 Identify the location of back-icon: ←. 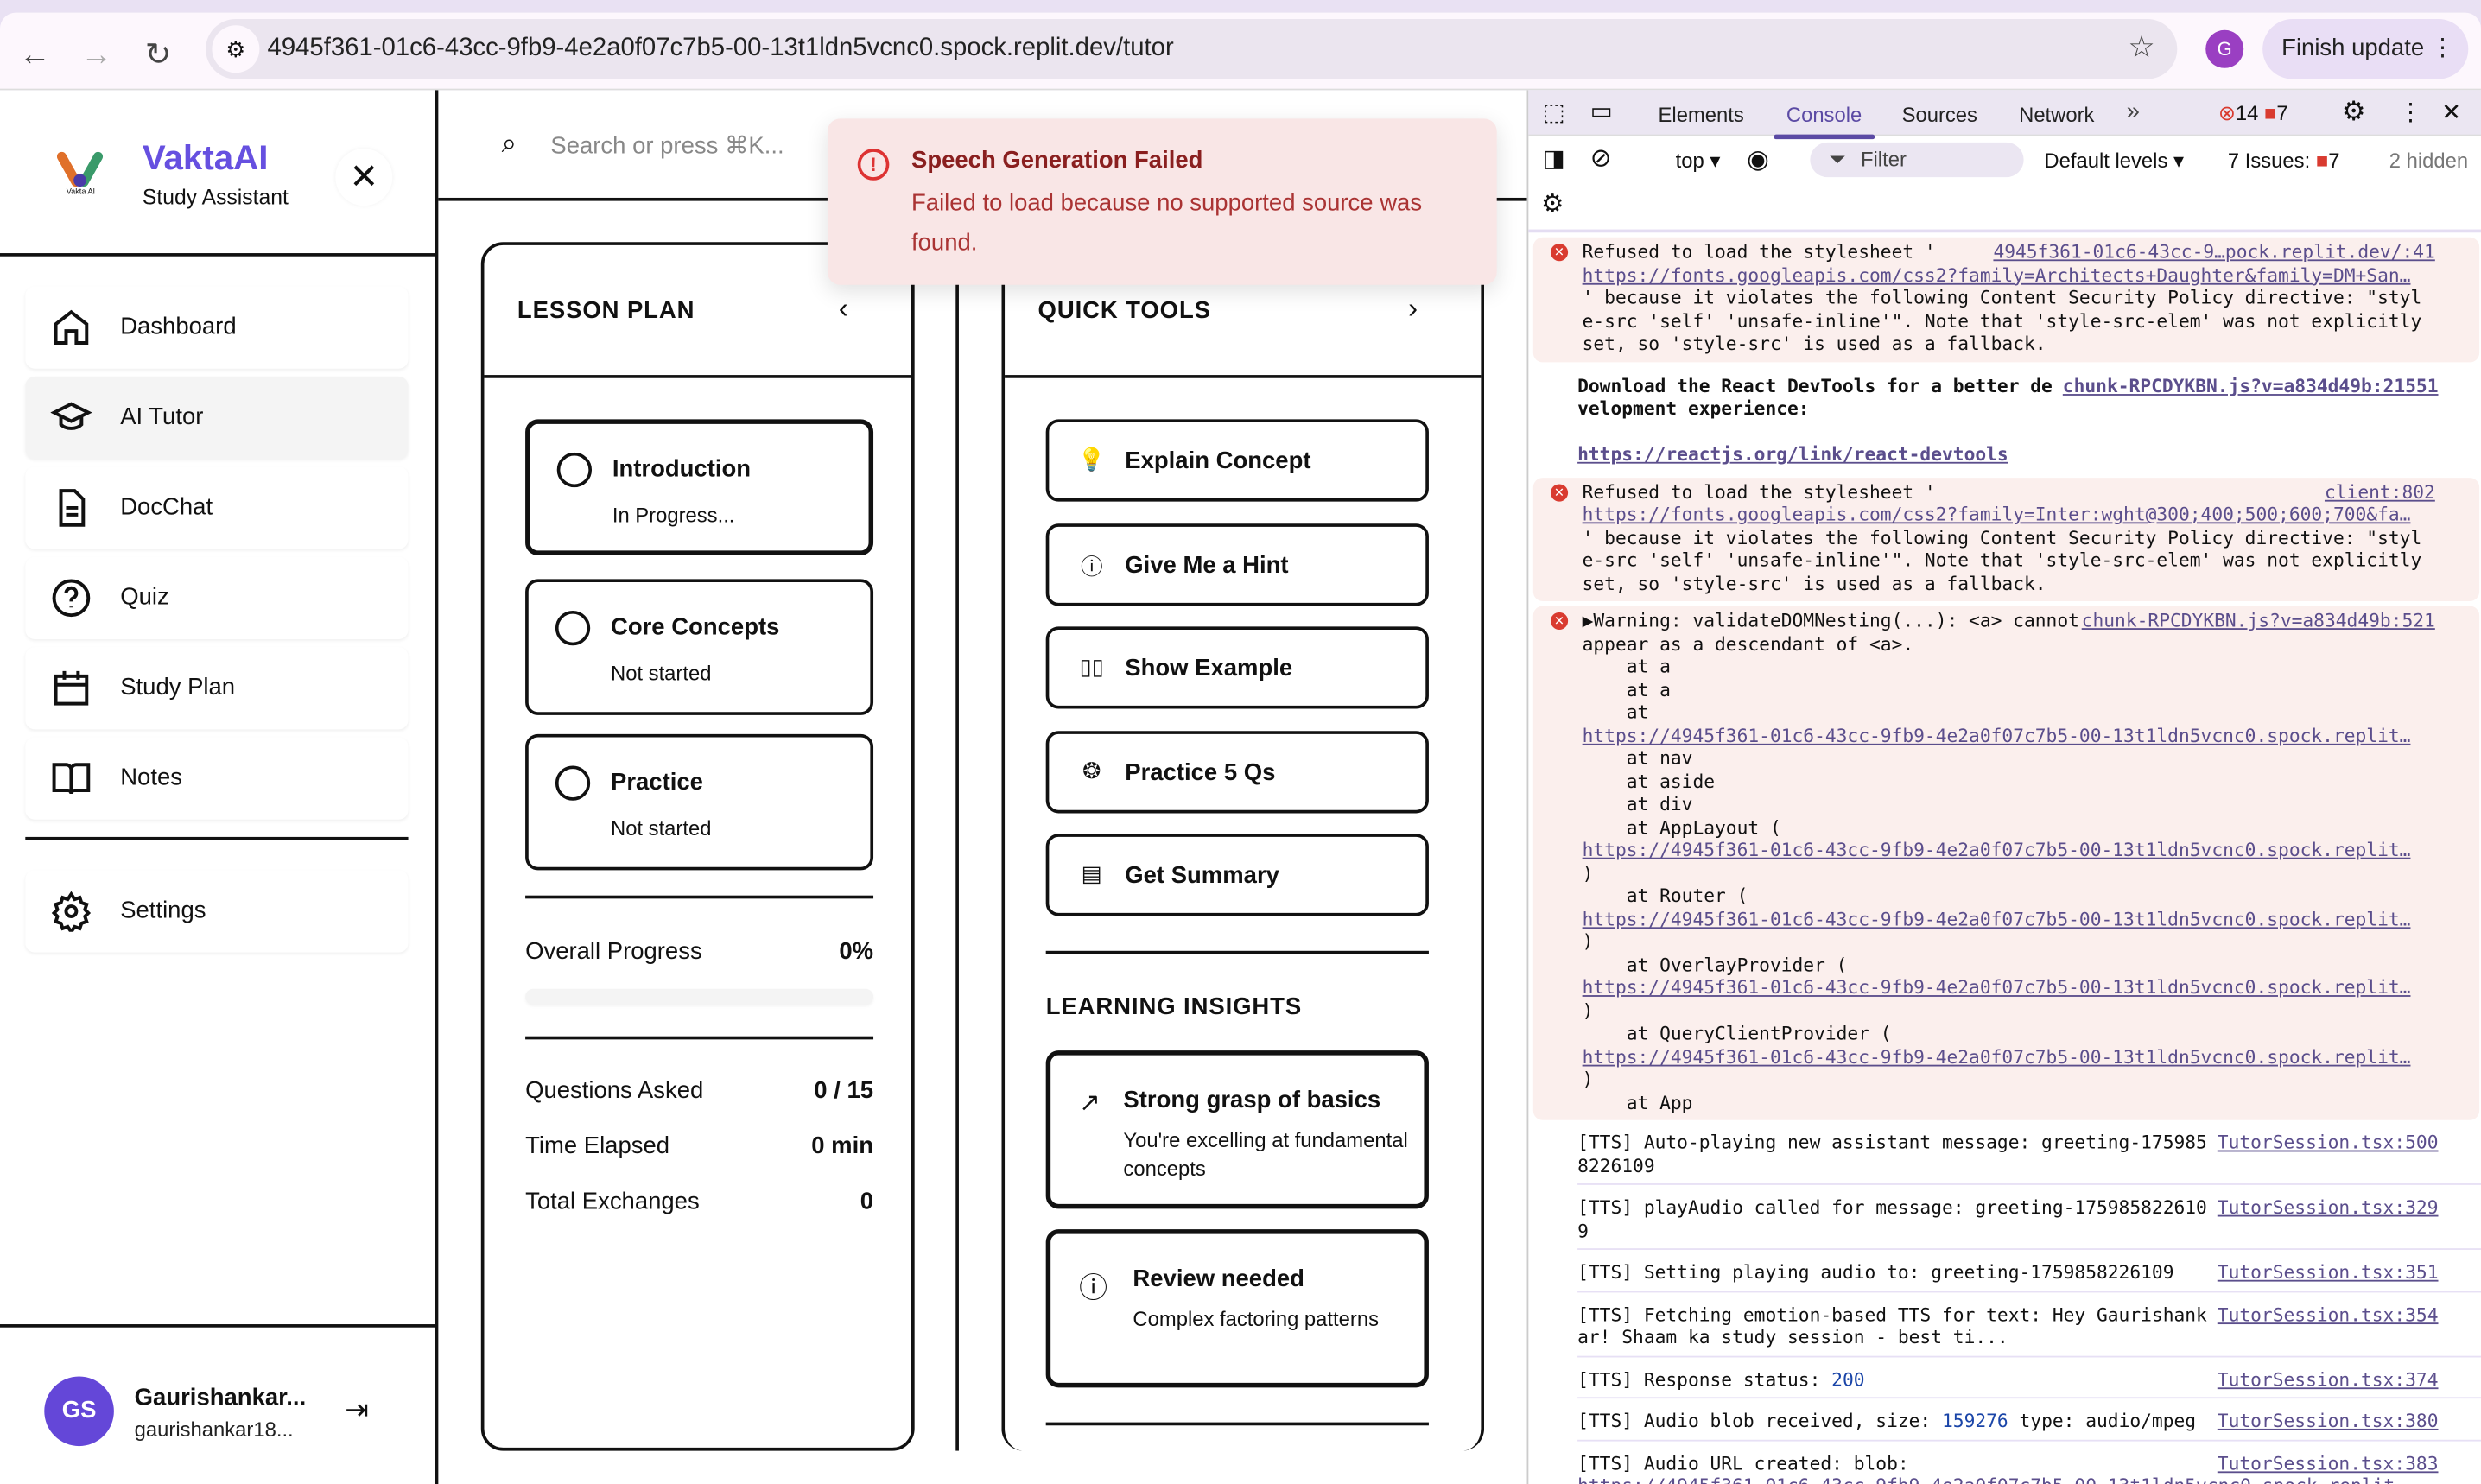
(34, 55).